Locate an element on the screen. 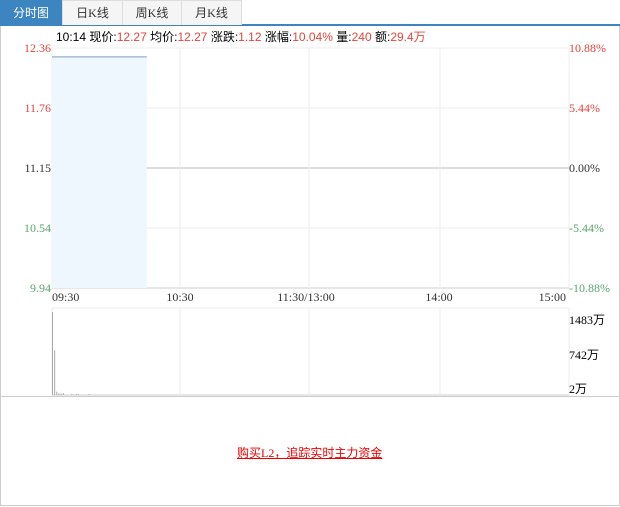 This screenshot has height=507, width=620. time-tick-label: 15:00 is located at coordinates (552, 297).